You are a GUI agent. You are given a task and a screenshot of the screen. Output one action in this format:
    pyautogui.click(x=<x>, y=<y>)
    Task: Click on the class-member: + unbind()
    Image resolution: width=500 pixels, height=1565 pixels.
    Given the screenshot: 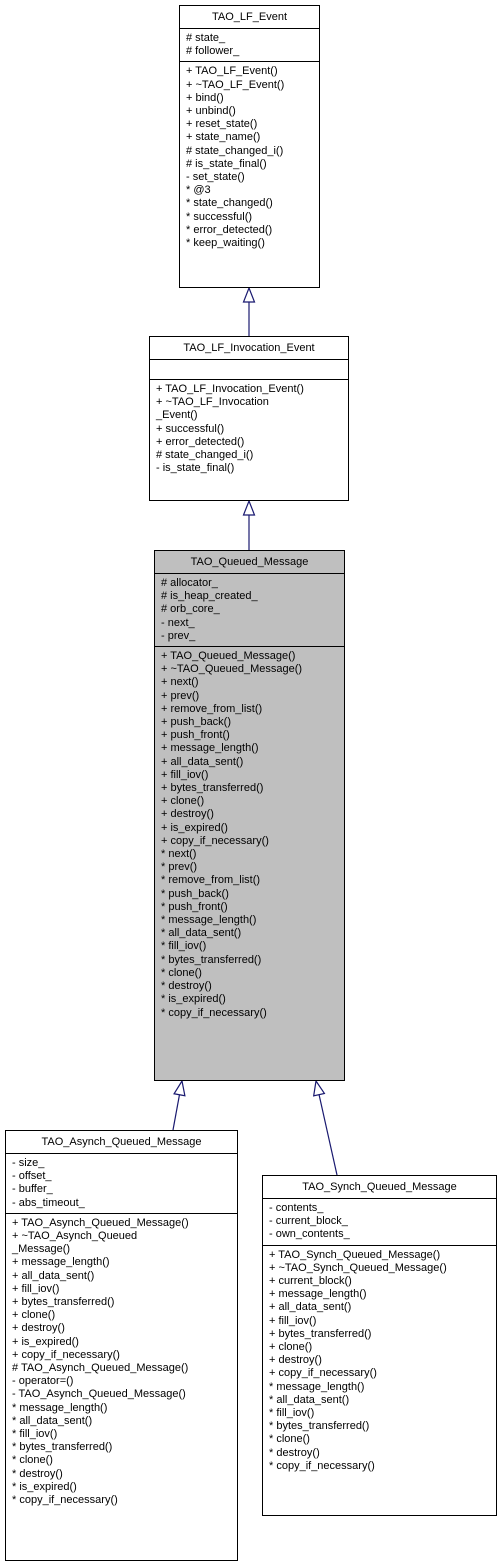 What is the action you would take?
    pyautogui.click(x=211, y=111)
    